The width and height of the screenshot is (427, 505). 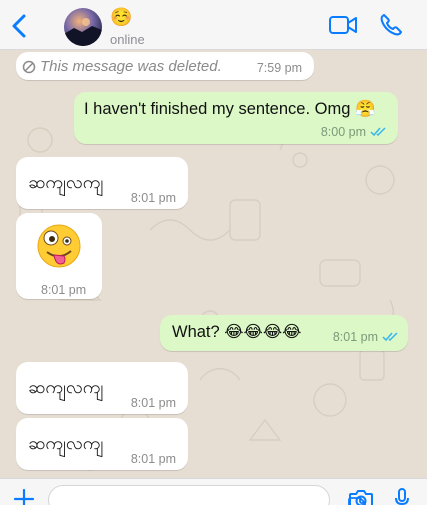 What do you see at coordinates (361, 496) in the screenshot?
I see `camera-icon` at bounding box center [361, 496].